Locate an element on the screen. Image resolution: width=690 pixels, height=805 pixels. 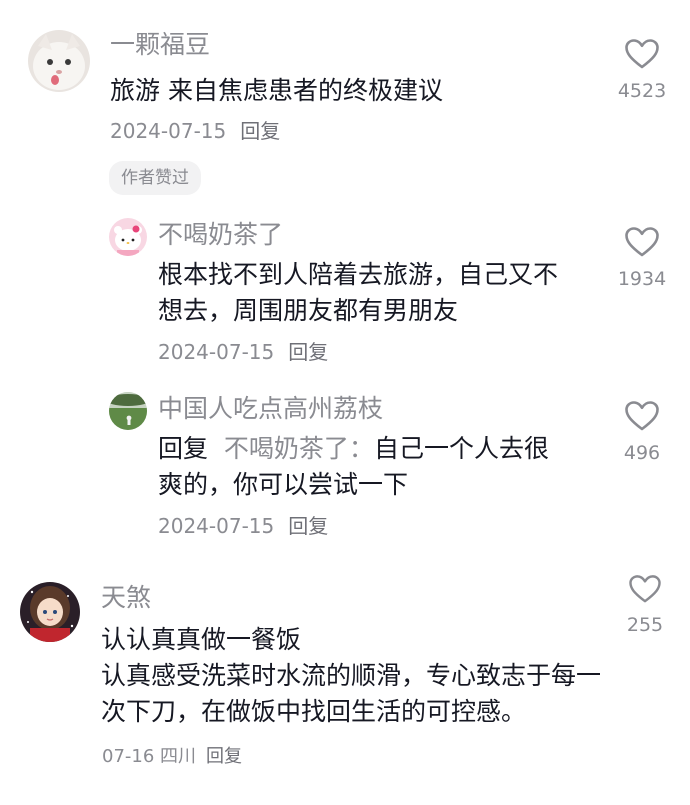
like-button: 4523 is located at coordinates (642, 70).